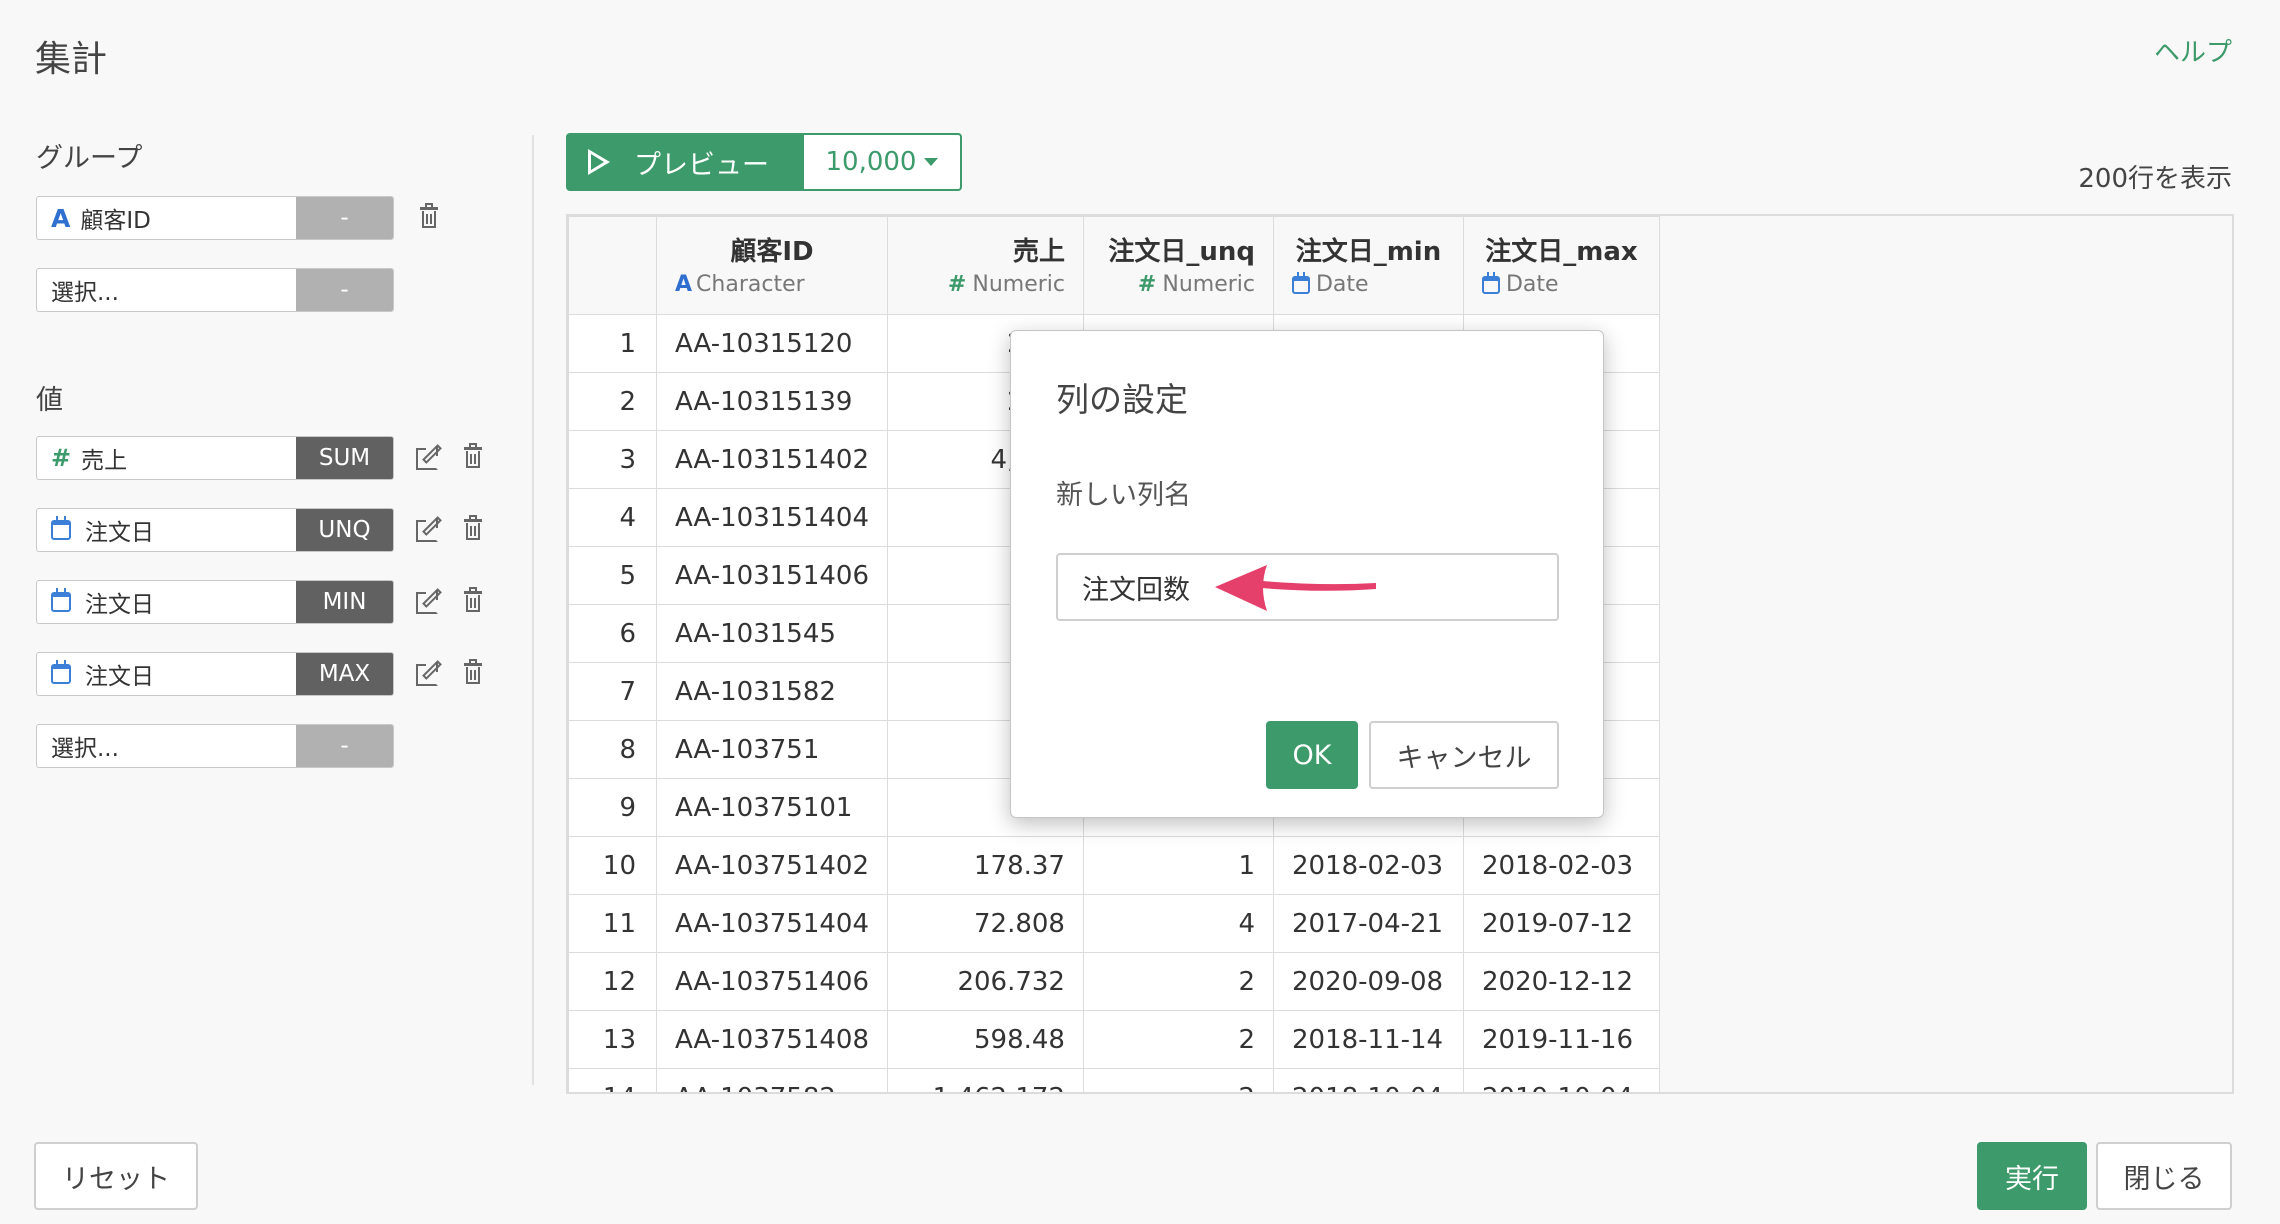 Image resolution: width=2280 pixels, height=1224 pixels. I want to click on column-header: 売上 # Numeric, so click(985, 265).